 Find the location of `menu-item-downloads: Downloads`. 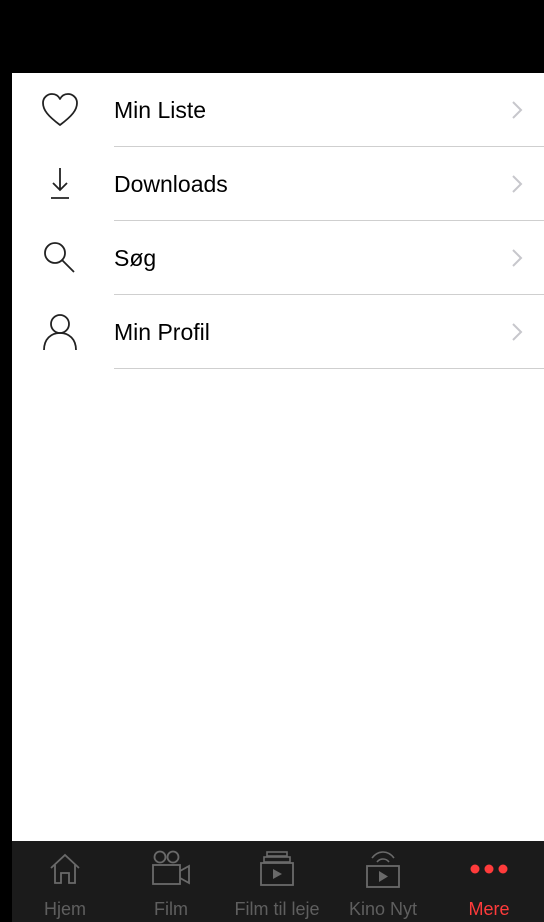

menu-item-downloads: Downloads is located at coordinates (278, 184).